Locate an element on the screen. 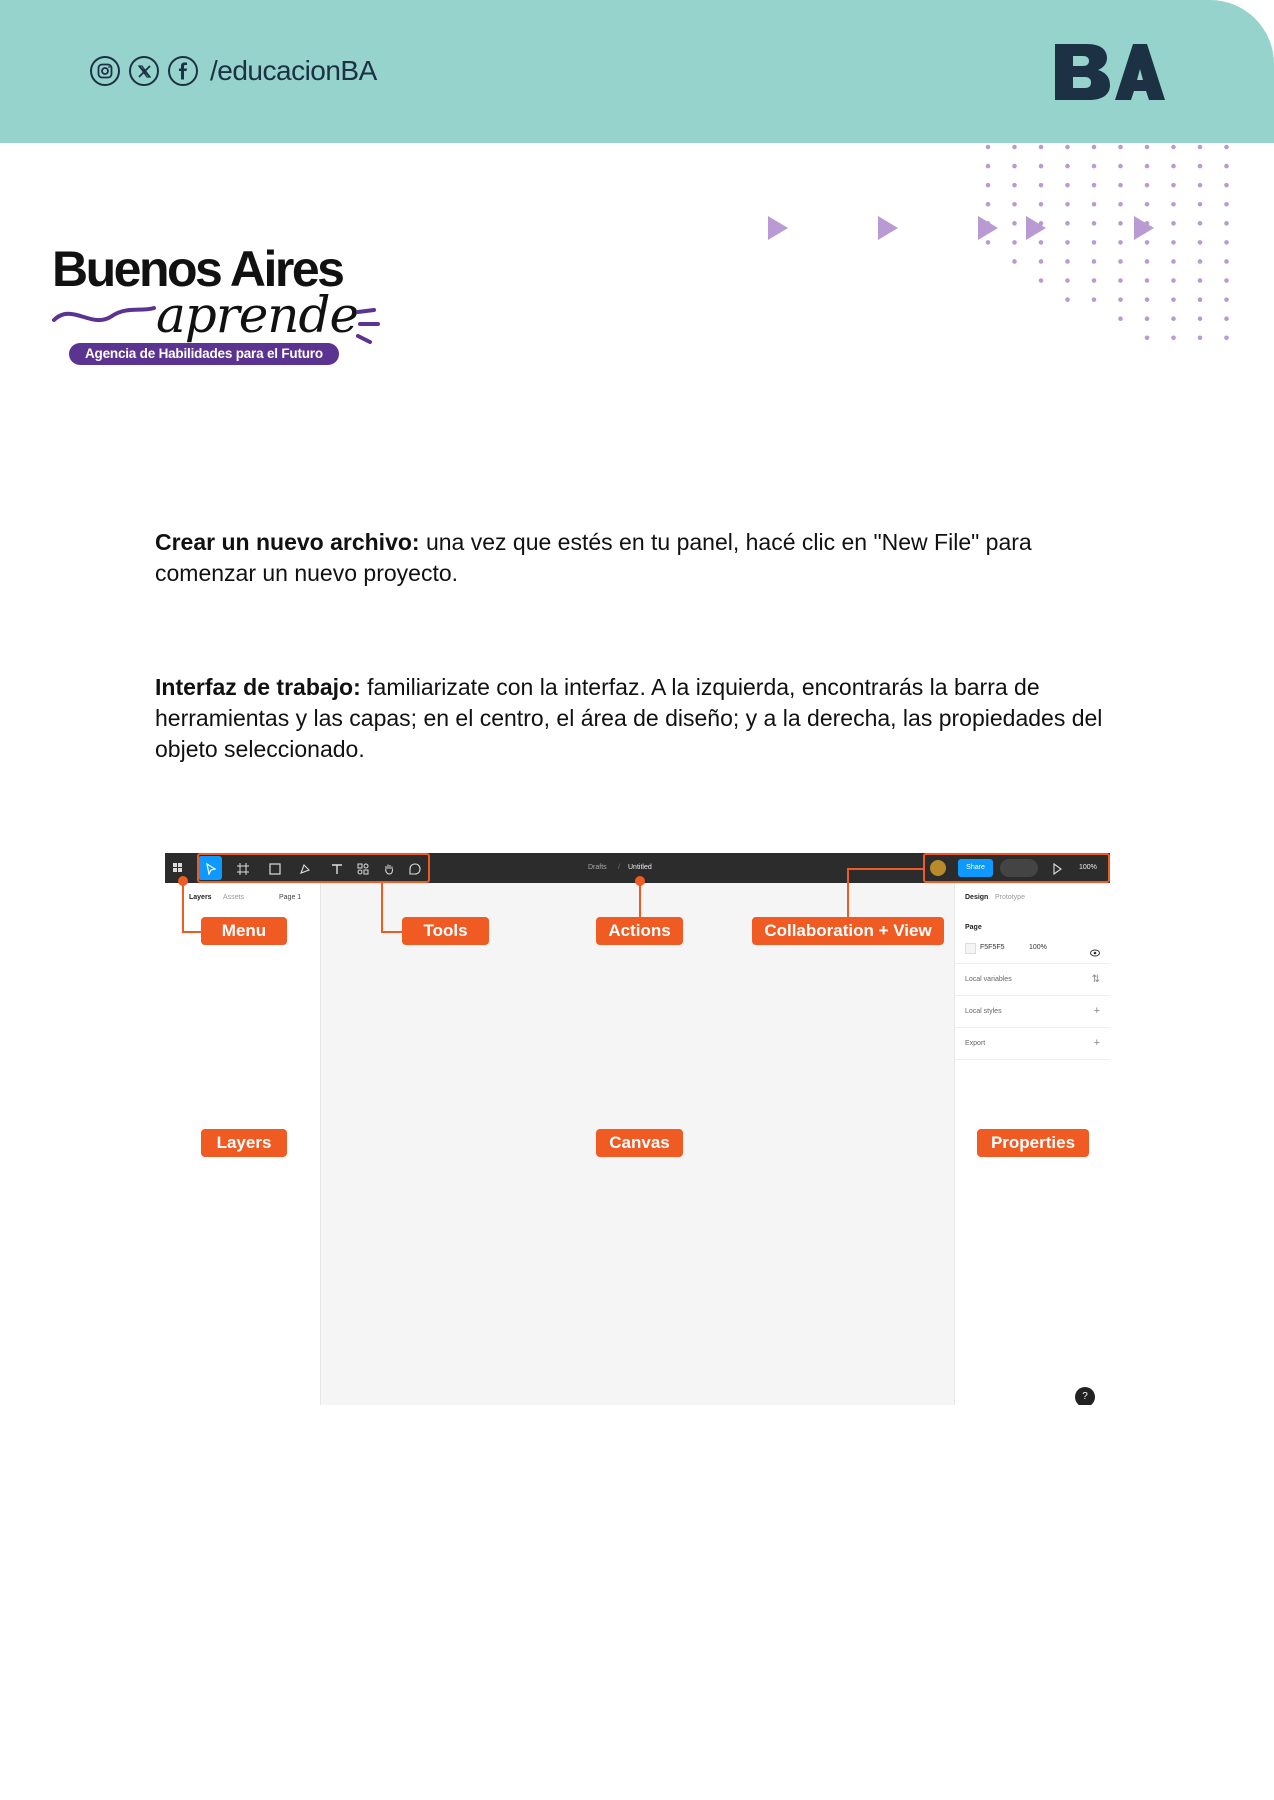 This screenshot has width=1274, height=1800. page-section-title: Page is located at coordinates (973, 927).